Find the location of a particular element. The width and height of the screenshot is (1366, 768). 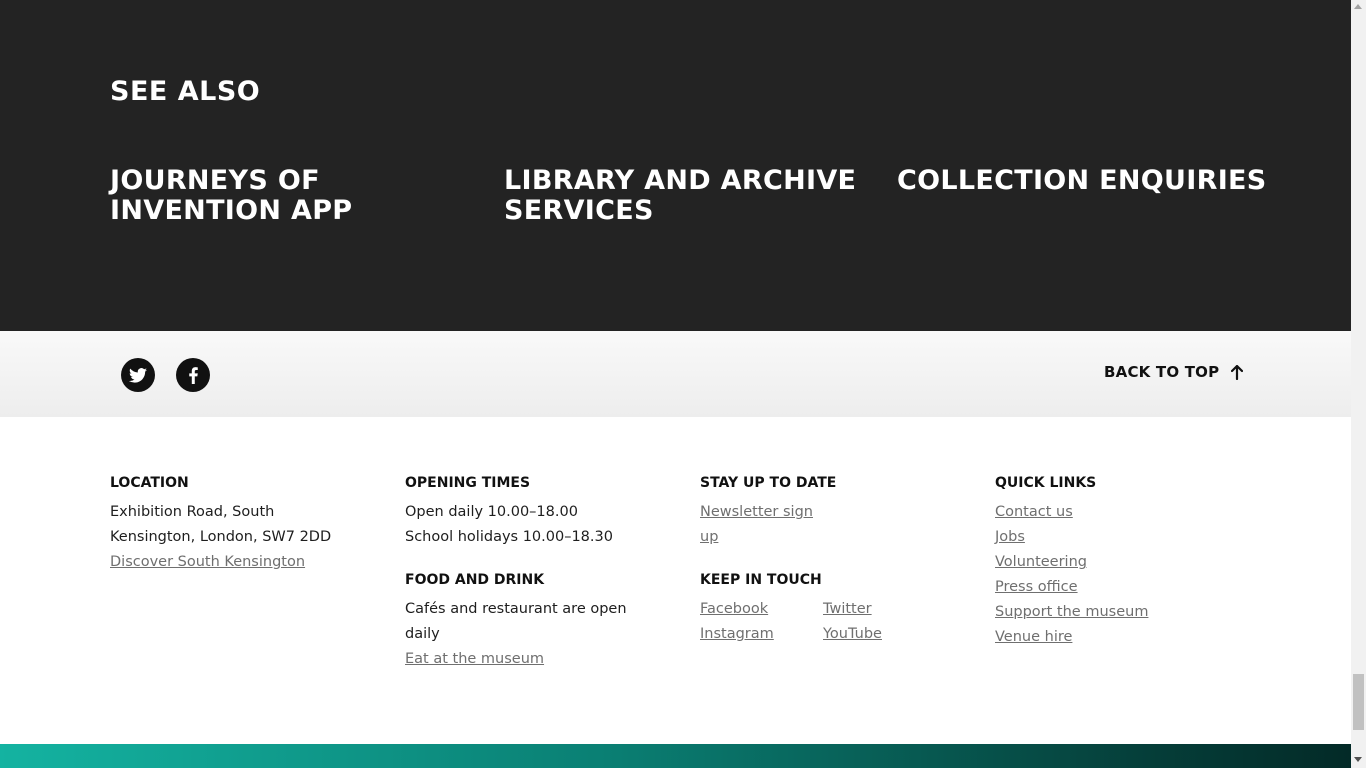

arrow-up-icon is located at coordinates (1237, 372).